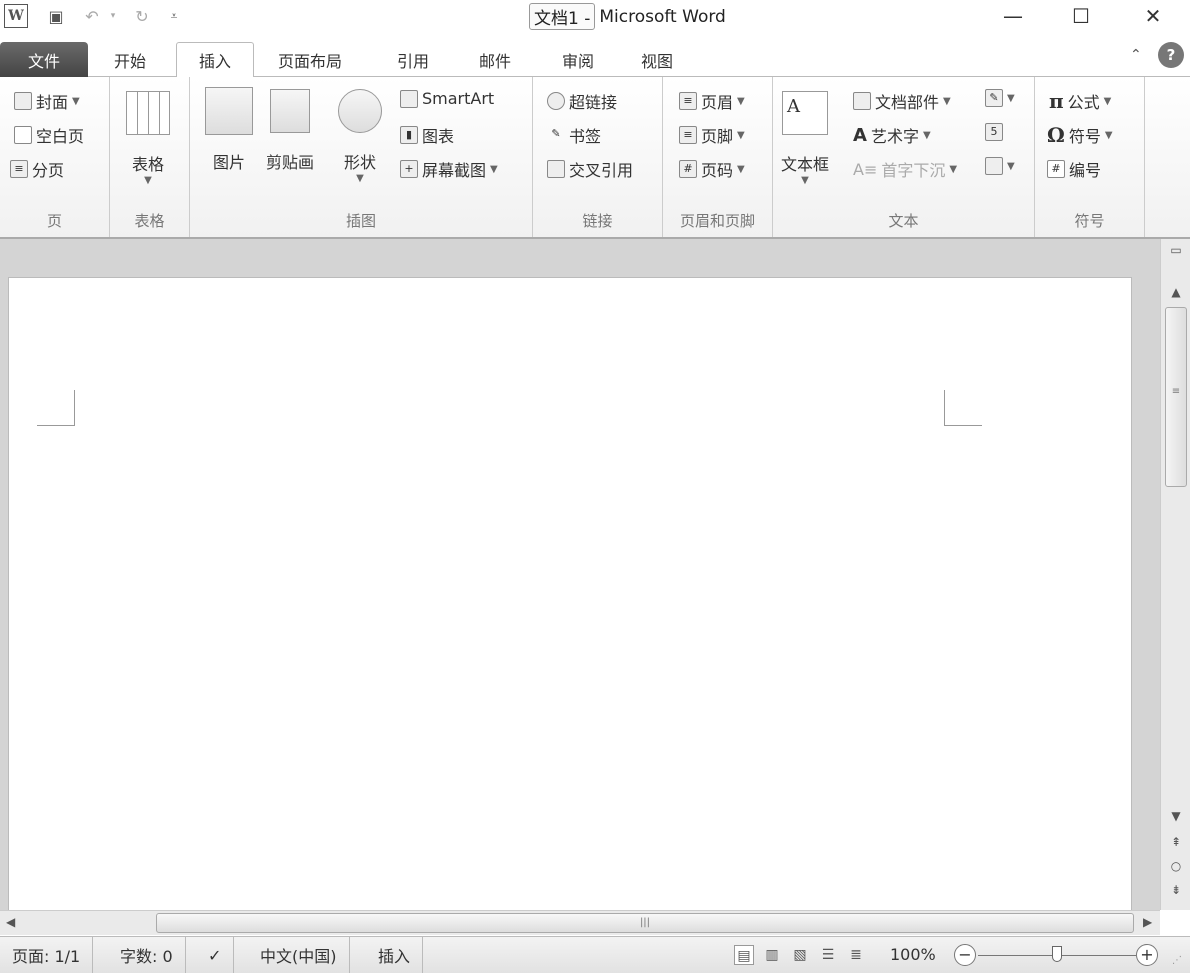 Image resolution: width=1190 pixels, height=973 pixels. I want to click on horizontal-scrollbar: ◀ ||| ▶, so click(580, 922).